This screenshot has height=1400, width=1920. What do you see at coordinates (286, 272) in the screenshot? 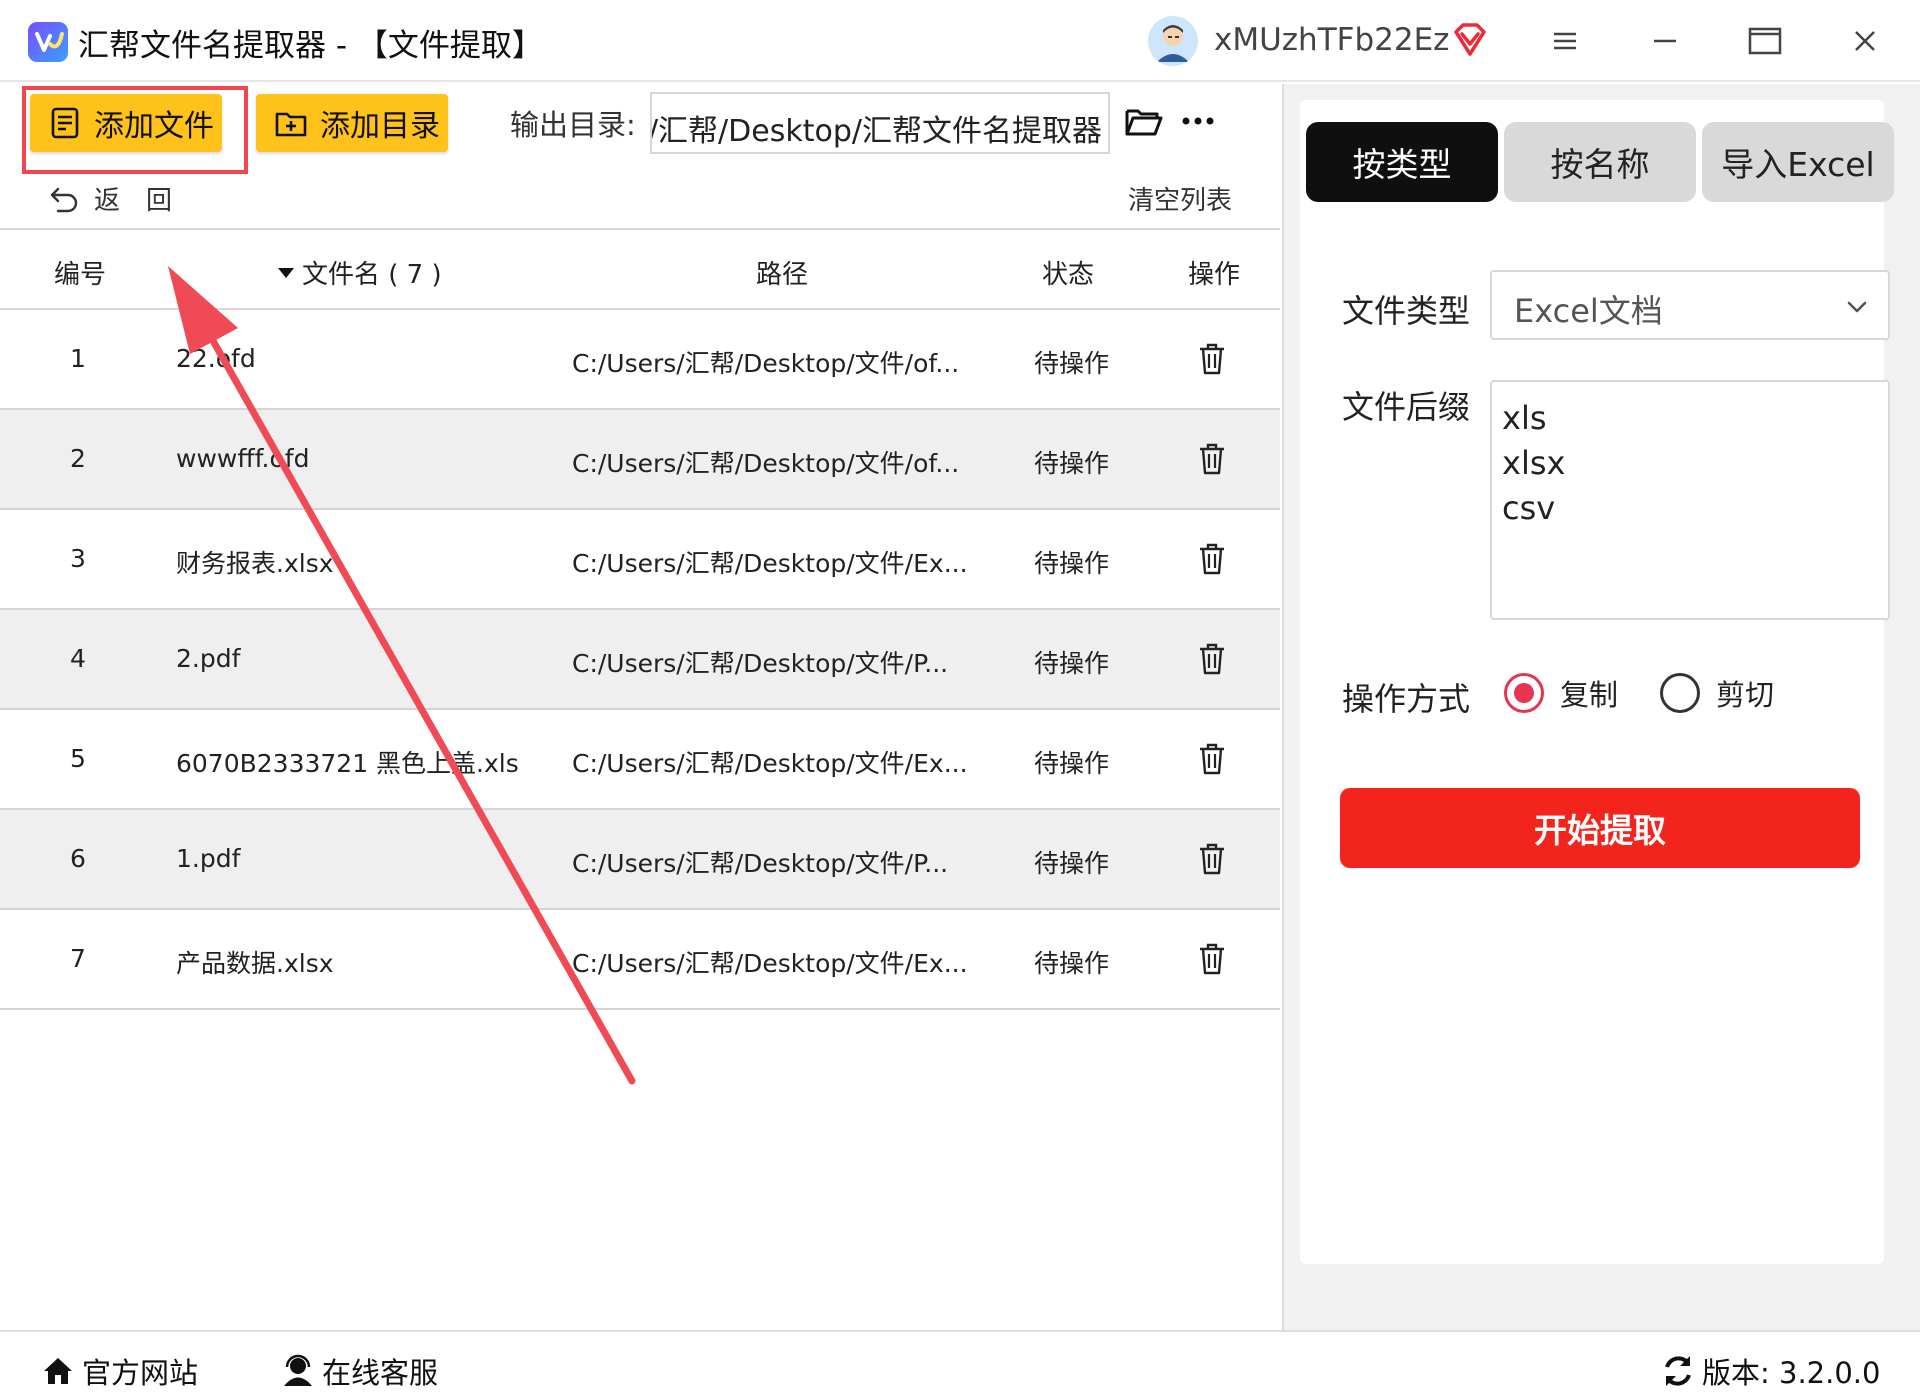
I see `sort-down-icon` at bounding box center [286, 272].